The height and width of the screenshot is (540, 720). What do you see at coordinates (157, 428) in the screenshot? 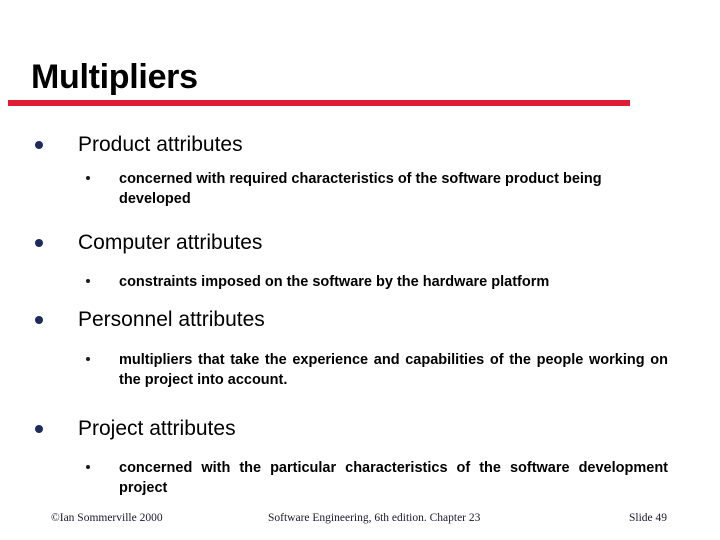
I see `bullet-label: Project attributes` at bounding box center [157, 428].